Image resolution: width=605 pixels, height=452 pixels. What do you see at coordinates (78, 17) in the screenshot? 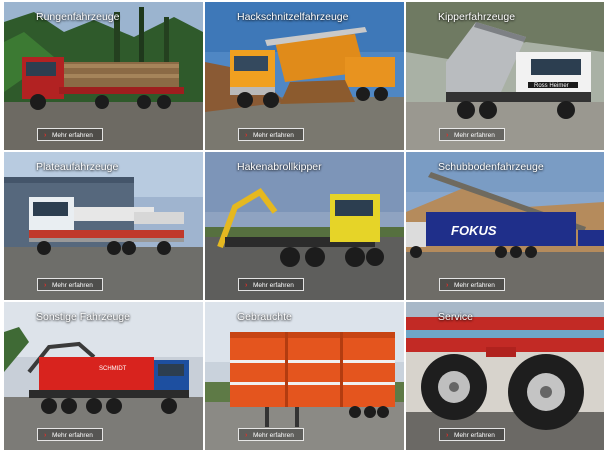
I see `tile-title: Rungenfahrzeuge` at bounding box center [78, 17].